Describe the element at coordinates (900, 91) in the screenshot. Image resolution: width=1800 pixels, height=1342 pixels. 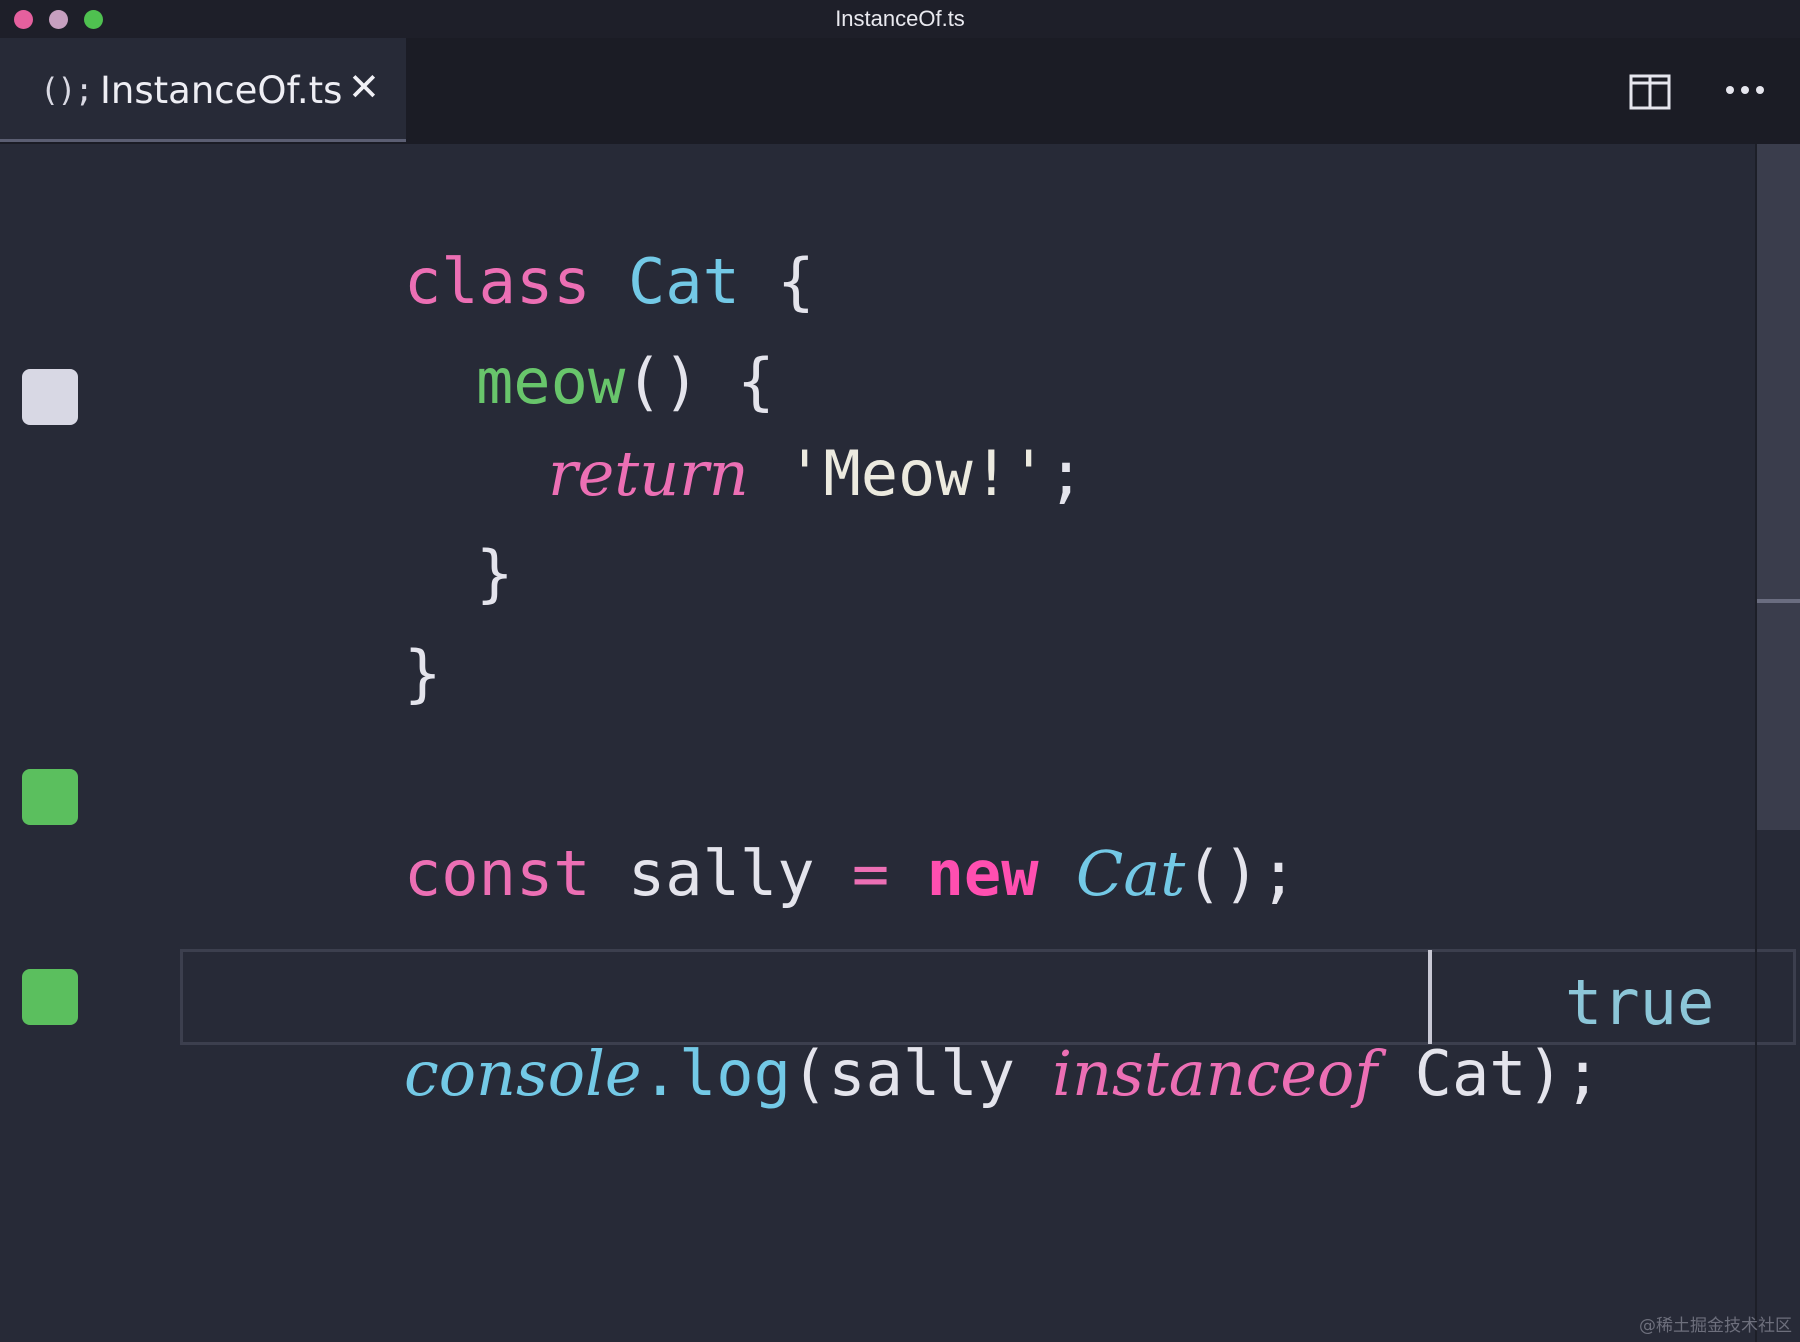
I see `tab-bar: (); InstanceOf.ts ✕` at that location.